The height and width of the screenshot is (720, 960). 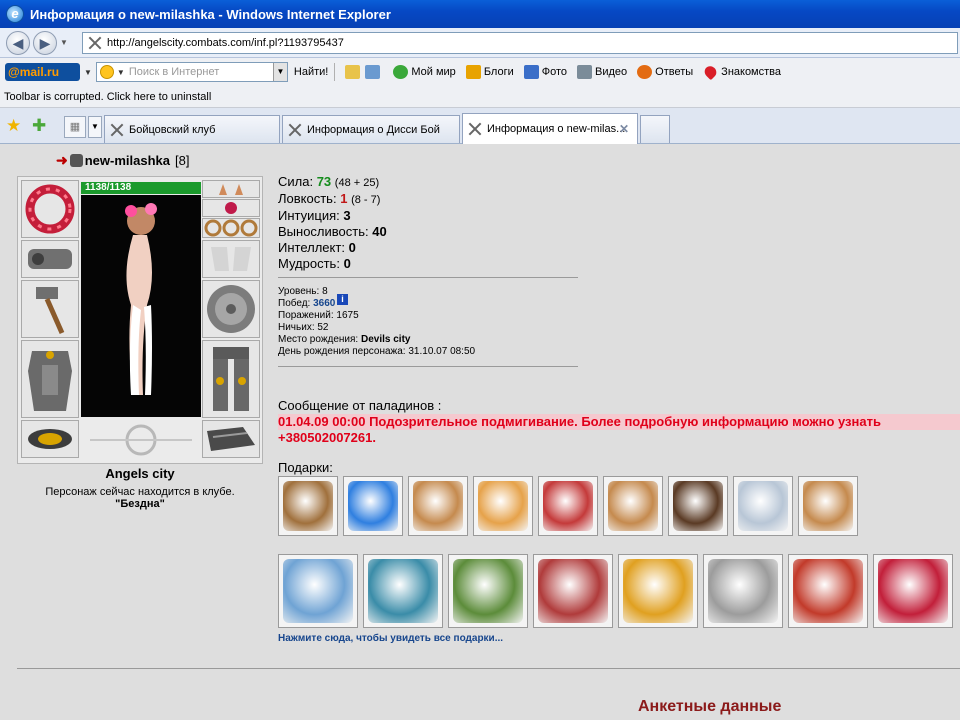 What do you see at coordinates (309, 215) in the screenshot?
I see `stat-label: Интуиция:` at bounding box center [309, 215].